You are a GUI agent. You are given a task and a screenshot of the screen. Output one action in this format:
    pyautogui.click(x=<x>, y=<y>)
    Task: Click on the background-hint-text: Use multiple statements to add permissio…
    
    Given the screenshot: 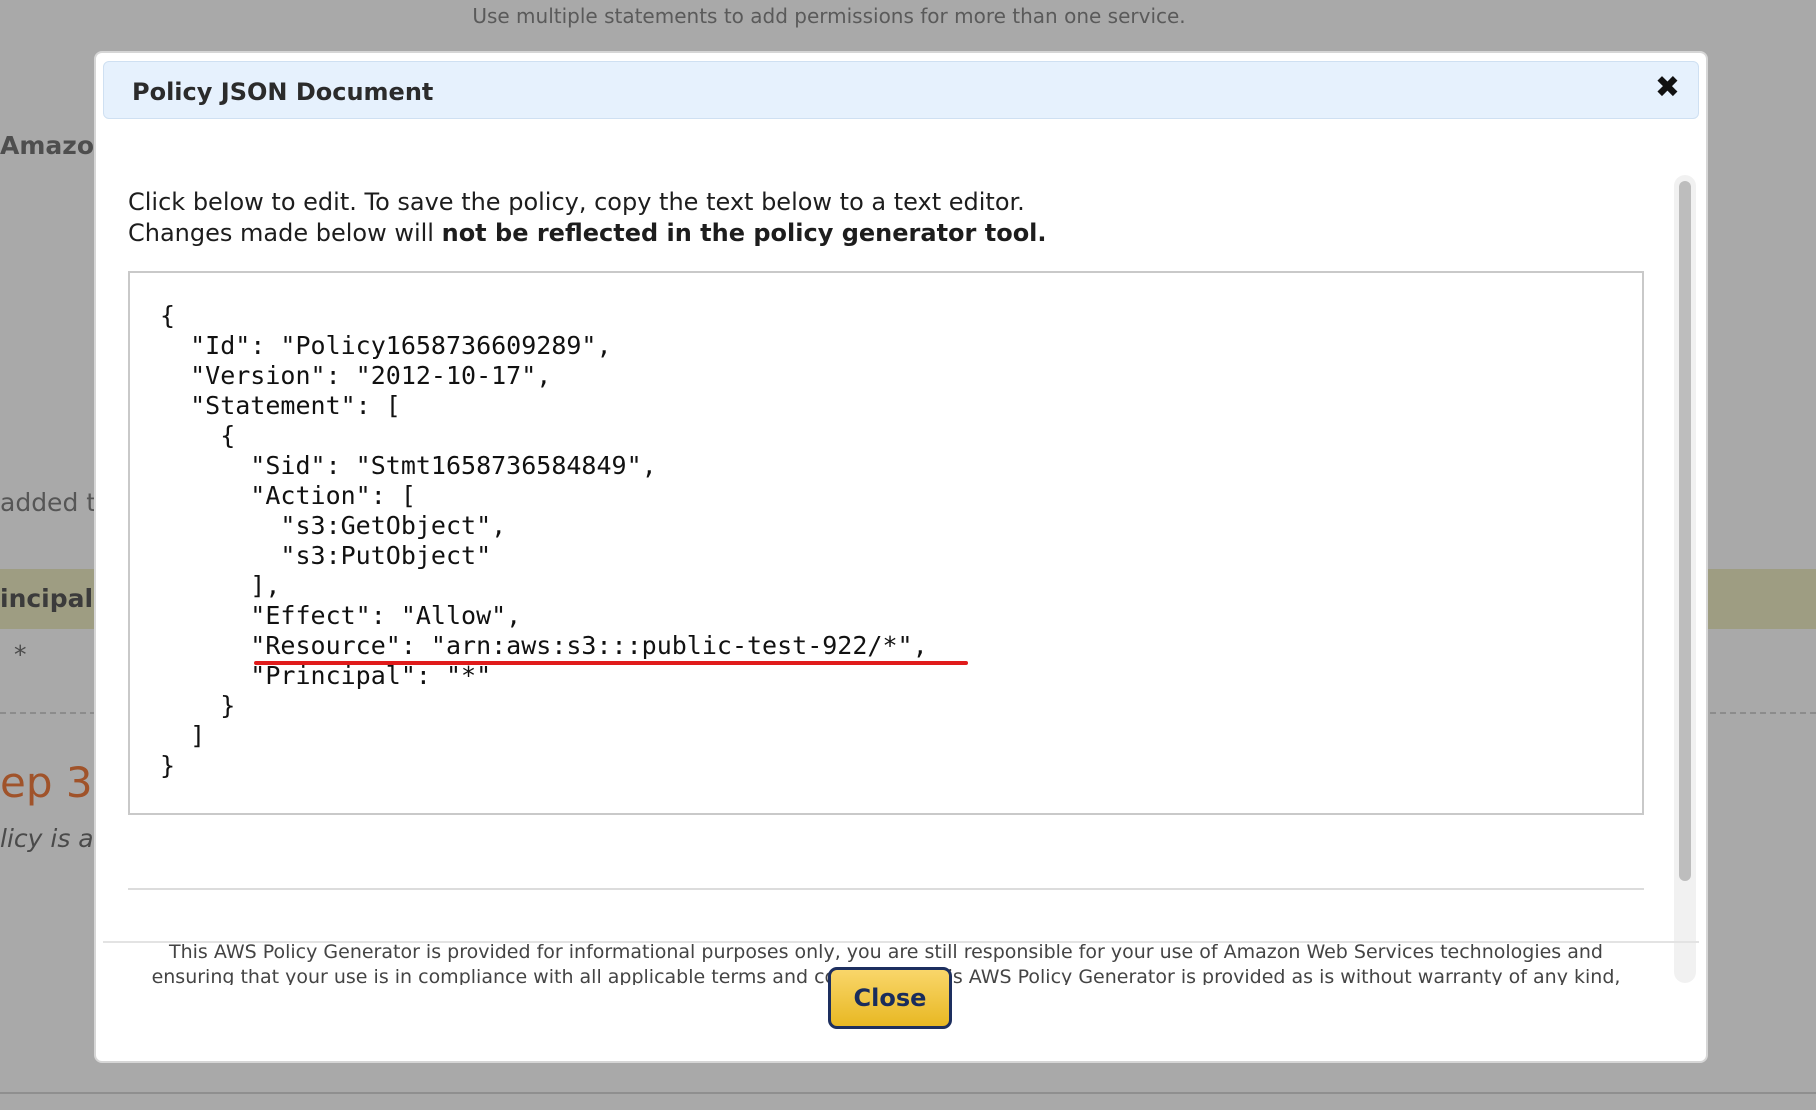 What is the action you would take?
    pyautogui.click(x=829, y=16)
    